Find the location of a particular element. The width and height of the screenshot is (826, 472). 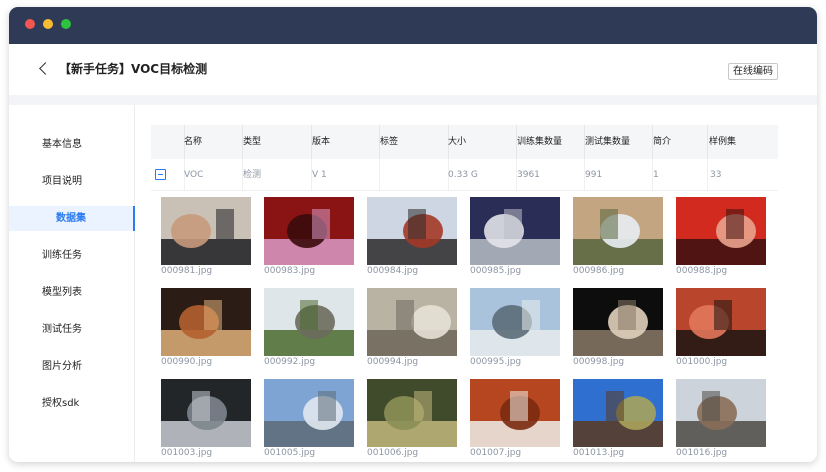

sidebar-nav: 基本信息 项目说明 数据集 训练任务 模型列表 测试任务 图片分析 授权sdk is located at coordinates (72, 283).